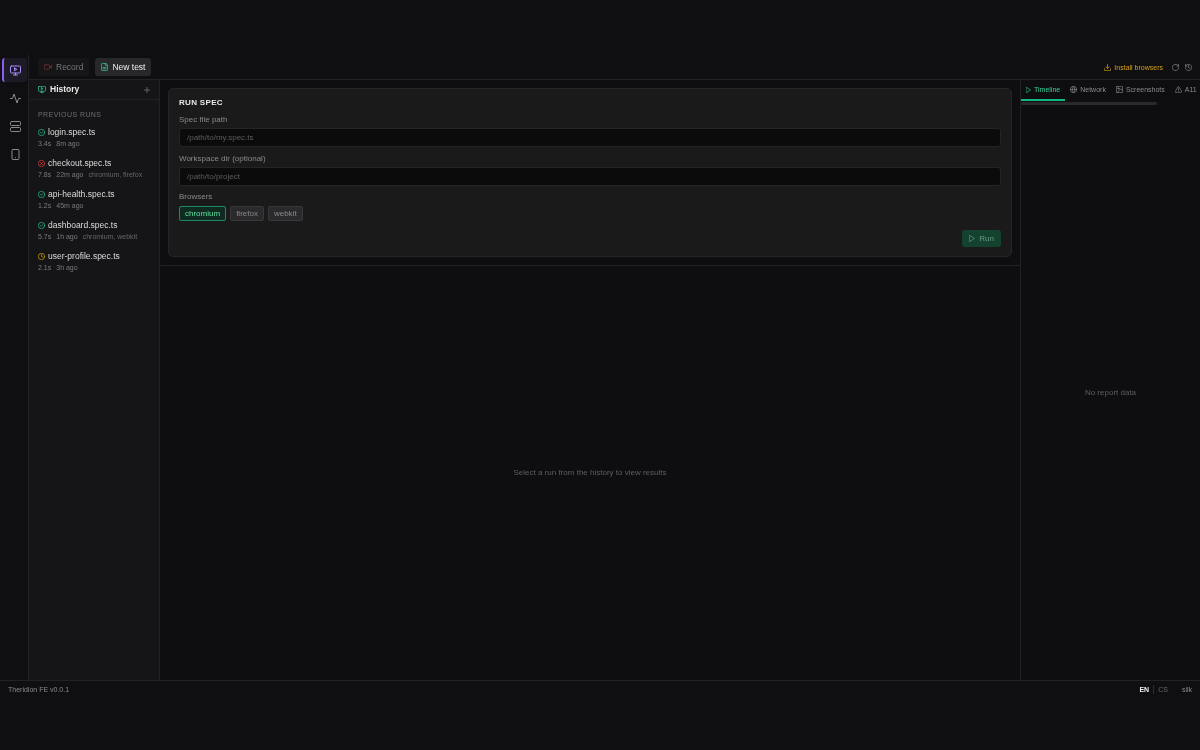  Describe the element at coordinates (1175, 67) in the screenshot. I see `refresh-icon` at that location.